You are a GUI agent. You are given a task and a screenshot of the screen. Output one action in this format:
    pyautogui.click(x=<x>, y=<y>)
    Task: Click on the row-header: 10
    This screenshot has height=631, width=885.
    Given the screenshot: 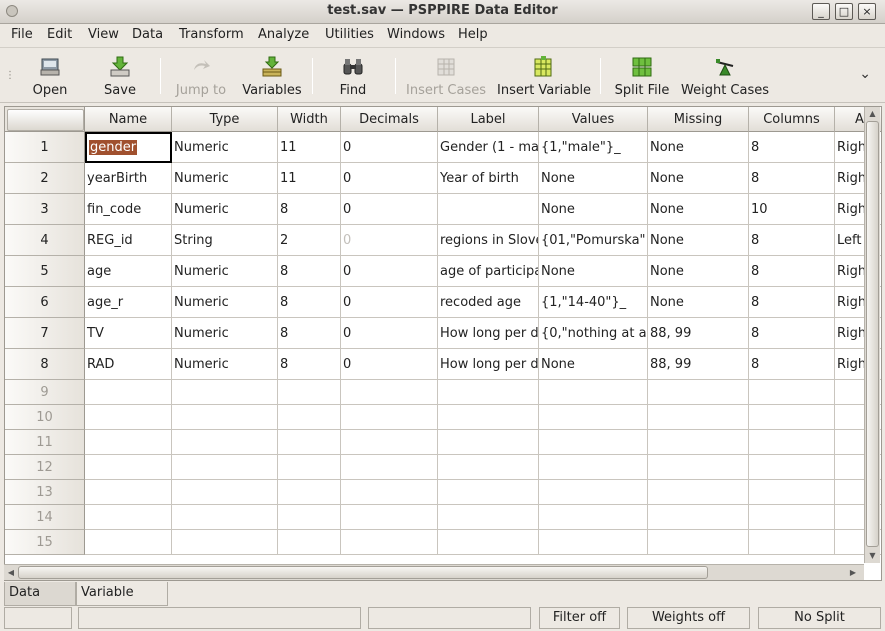 What is the action you would take?
    pyautogui.click(x=45, y=417)
    